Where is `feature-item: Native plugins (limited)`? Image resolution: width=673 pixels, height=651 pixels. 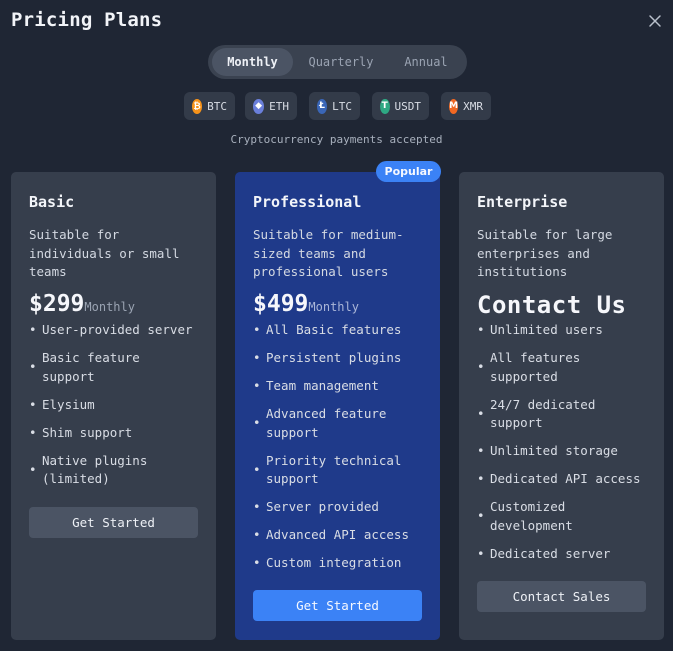 feature-item: Native plugins (limited) is located at coordinates (113, 470).